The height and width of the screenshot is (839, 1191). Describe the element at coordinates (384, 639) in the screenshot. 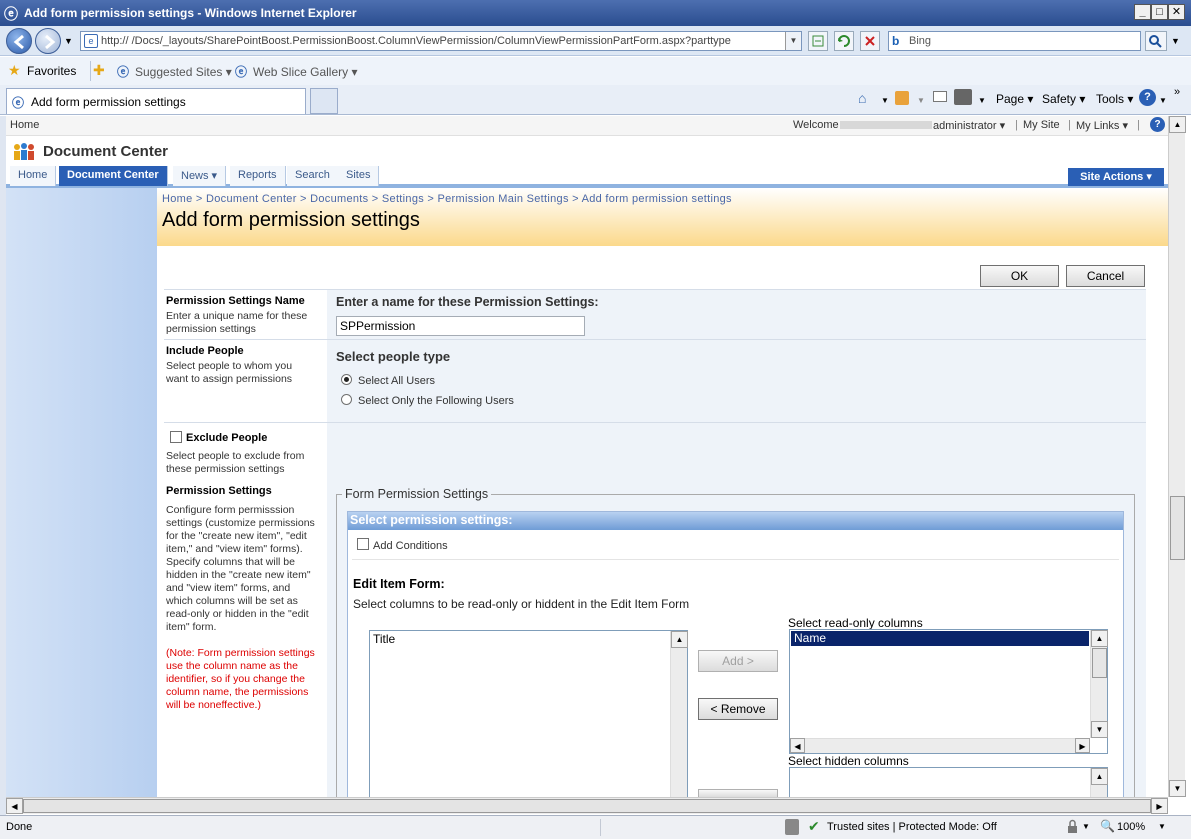

I see `list-item: Title` at that location.